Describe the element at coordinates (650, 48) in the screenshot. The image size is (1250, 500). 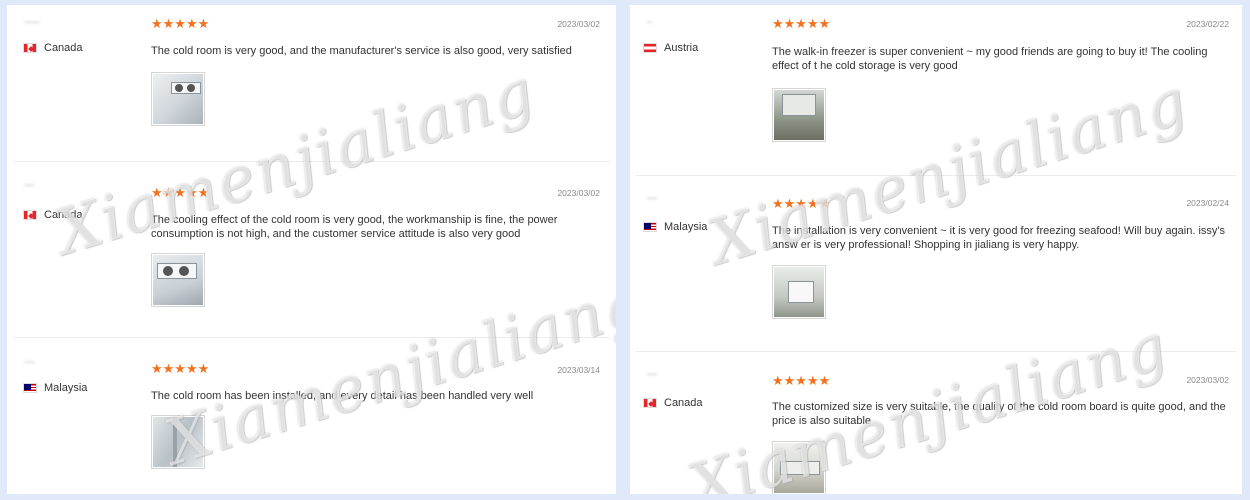
I see `austria-flag-icon` at that location.